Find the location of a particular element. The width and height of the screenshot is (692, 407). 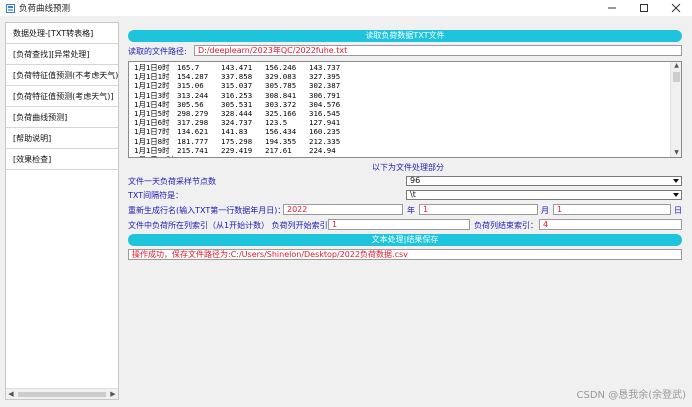

end-column-input: 4 is located at coordinates (610, 224).